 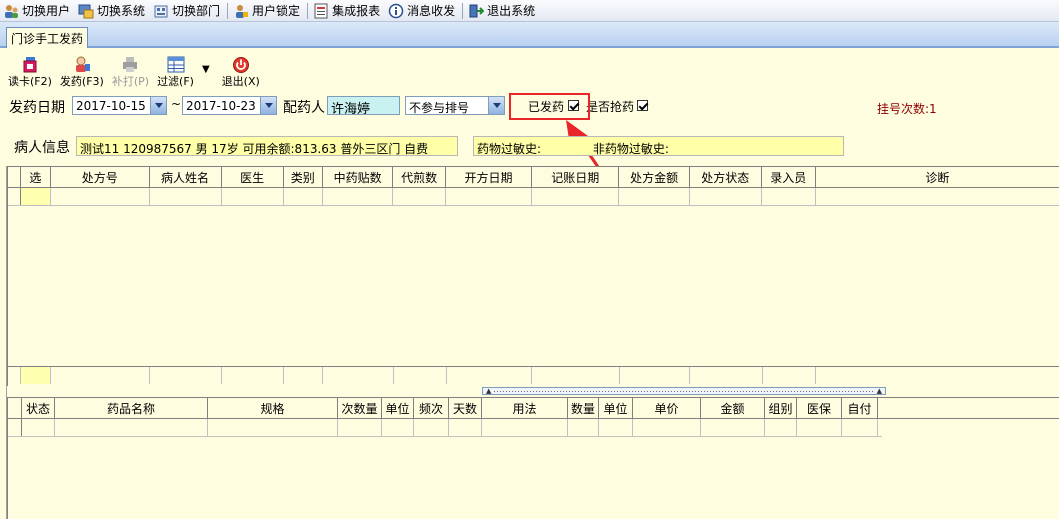 I want to click on report-icon, so click(x=321, y=11).